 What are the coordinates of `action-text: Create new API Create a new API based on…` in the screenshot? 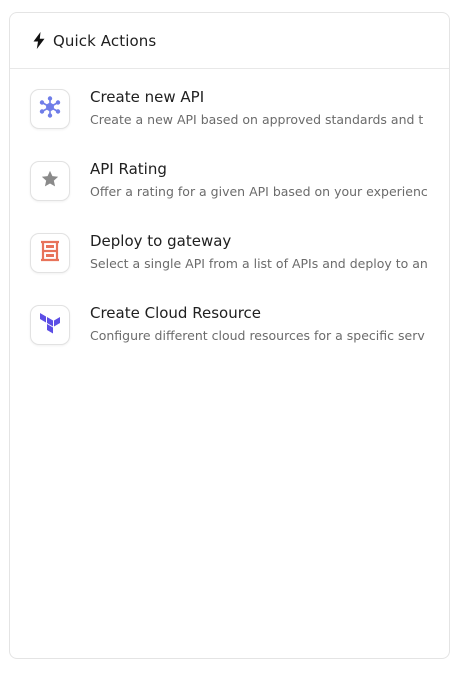 It's located at (262, 108).